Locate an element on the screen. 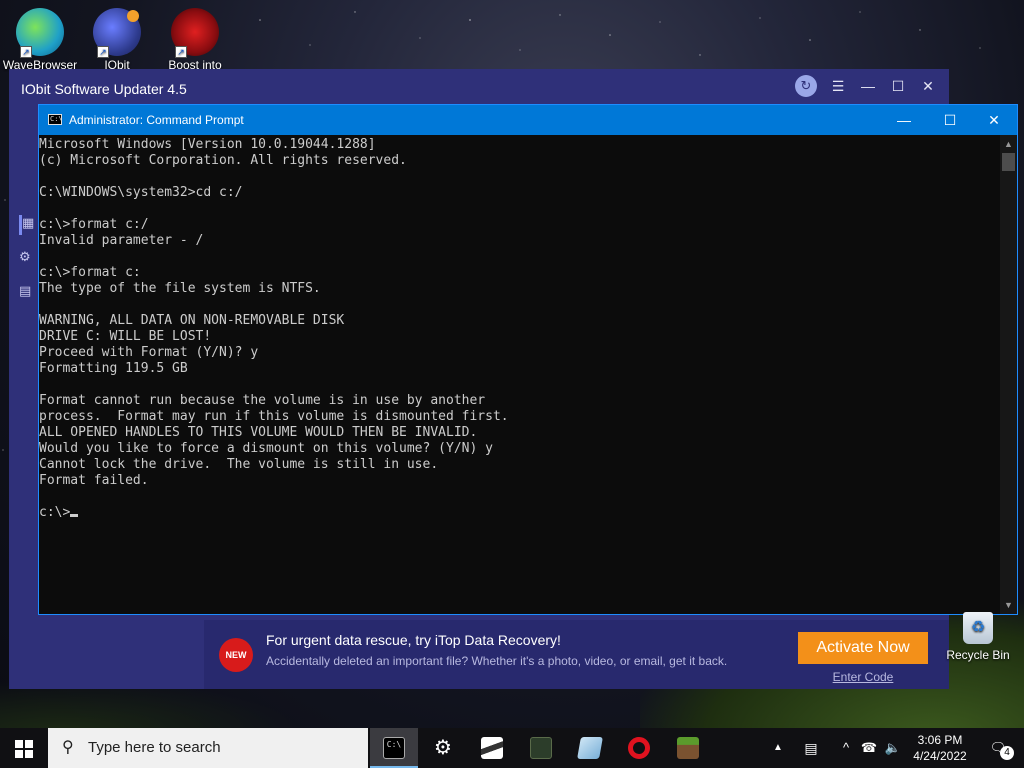 The height and width of the screenshot is (768, 1024). search-placeholder: Type here to search is located at coordinates (154, 747).